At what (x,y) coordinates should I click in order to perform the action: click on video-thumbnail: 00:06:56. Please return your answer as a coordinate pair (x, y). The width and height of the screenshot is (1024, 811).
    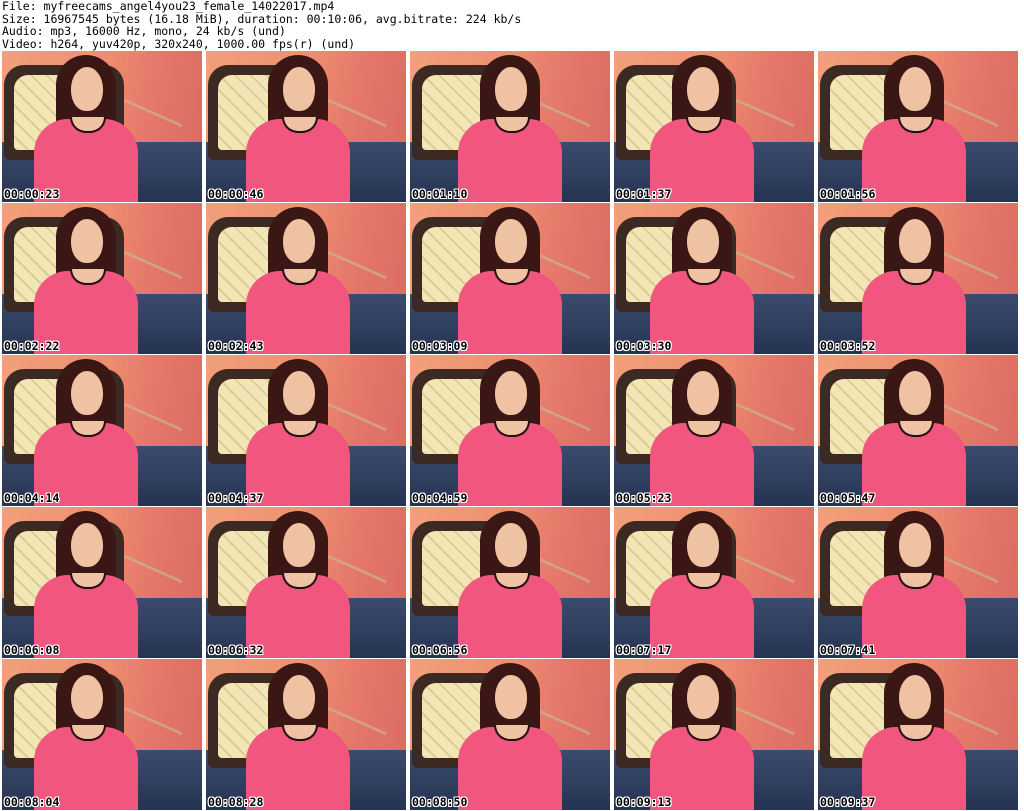
    Looking at the image, I should click on (510, 582).